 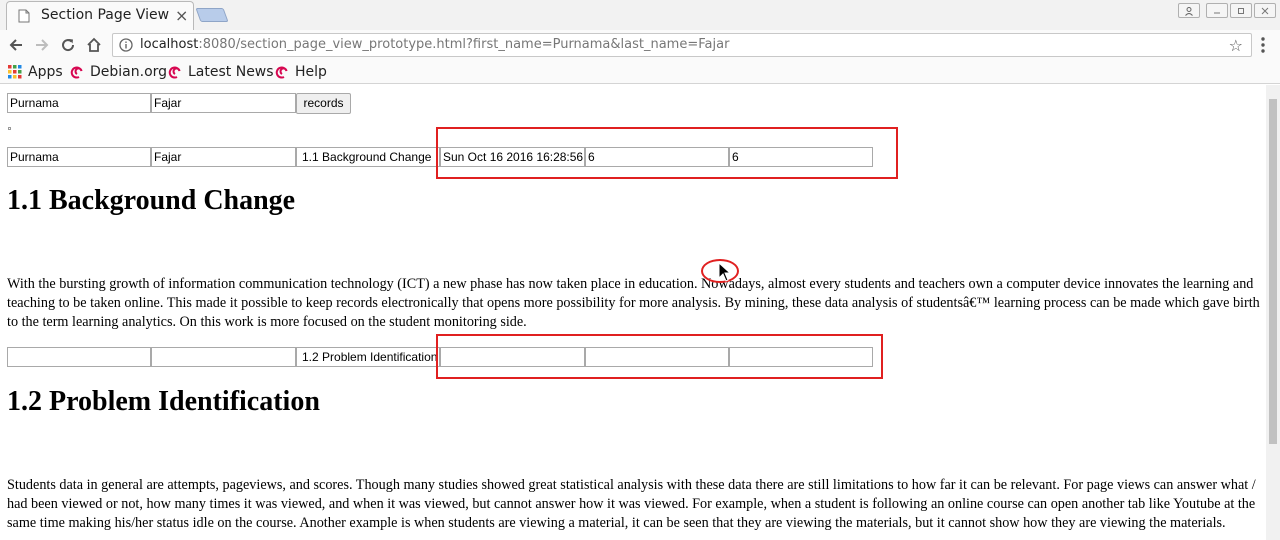 I want to click on close-window-button, so click(x=1265, y=10).